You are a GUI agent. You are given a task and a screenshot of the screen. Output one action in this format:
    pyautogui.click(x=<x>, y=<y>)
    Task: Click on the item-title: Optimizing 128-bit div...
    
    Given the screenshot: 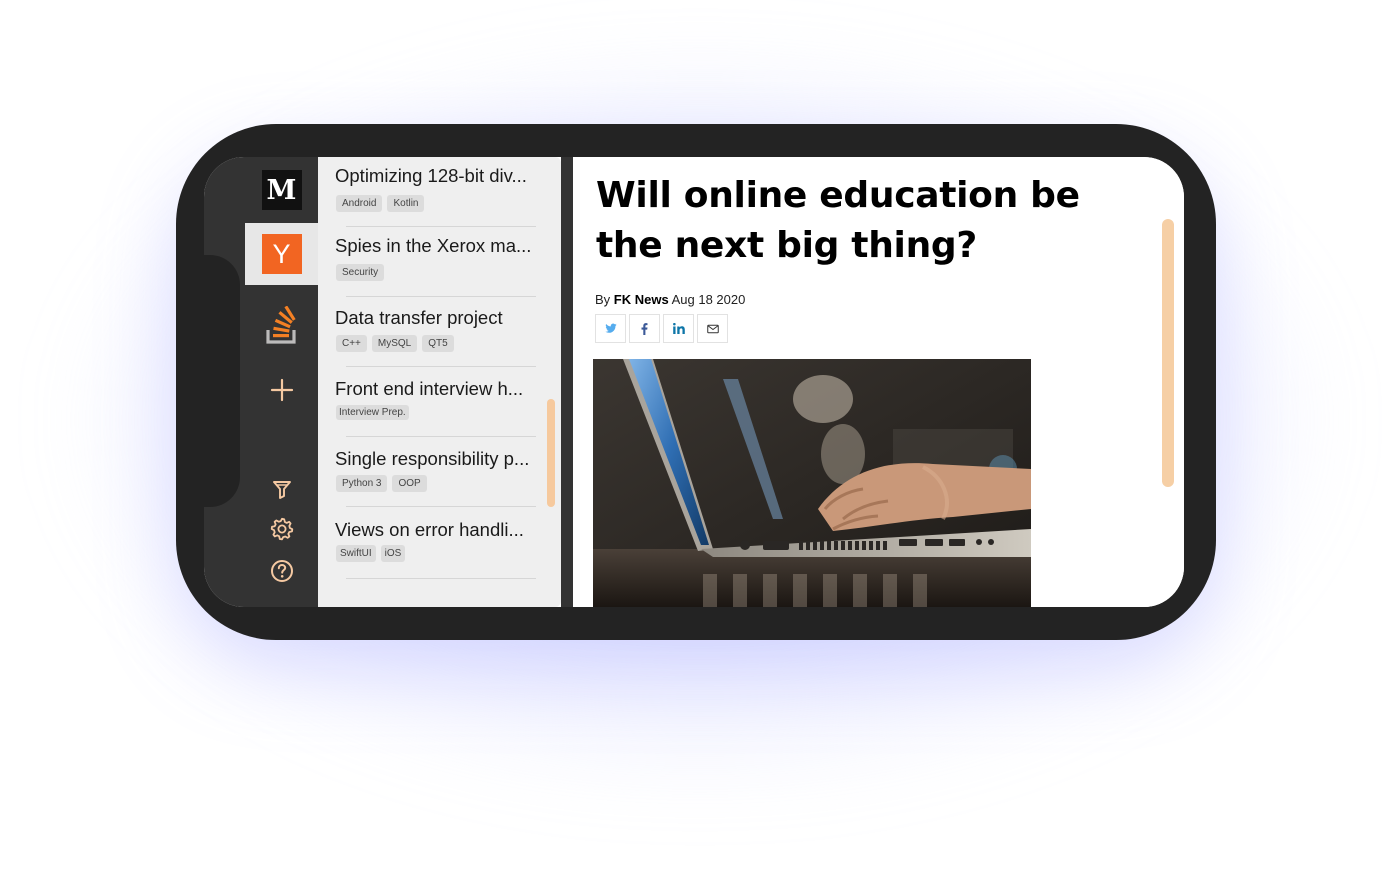 What is the action you would take?
    pyautogui.click(x=431, y=175)
    